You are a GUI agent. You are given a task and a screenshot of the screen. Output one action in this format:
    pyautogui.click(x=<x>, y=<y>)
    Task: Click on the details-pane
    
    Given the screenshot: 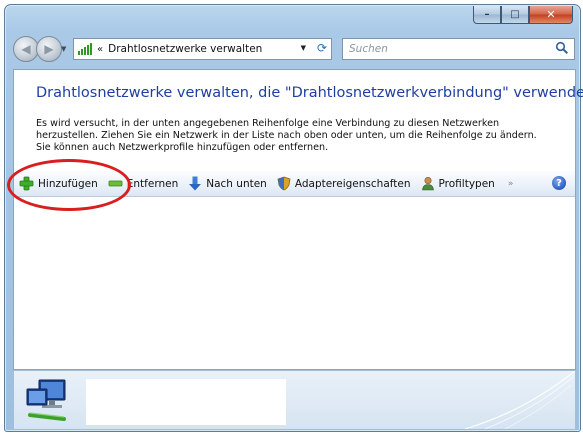 What is the action you would take?
    pyautogui.click(x=294, y=400)
    